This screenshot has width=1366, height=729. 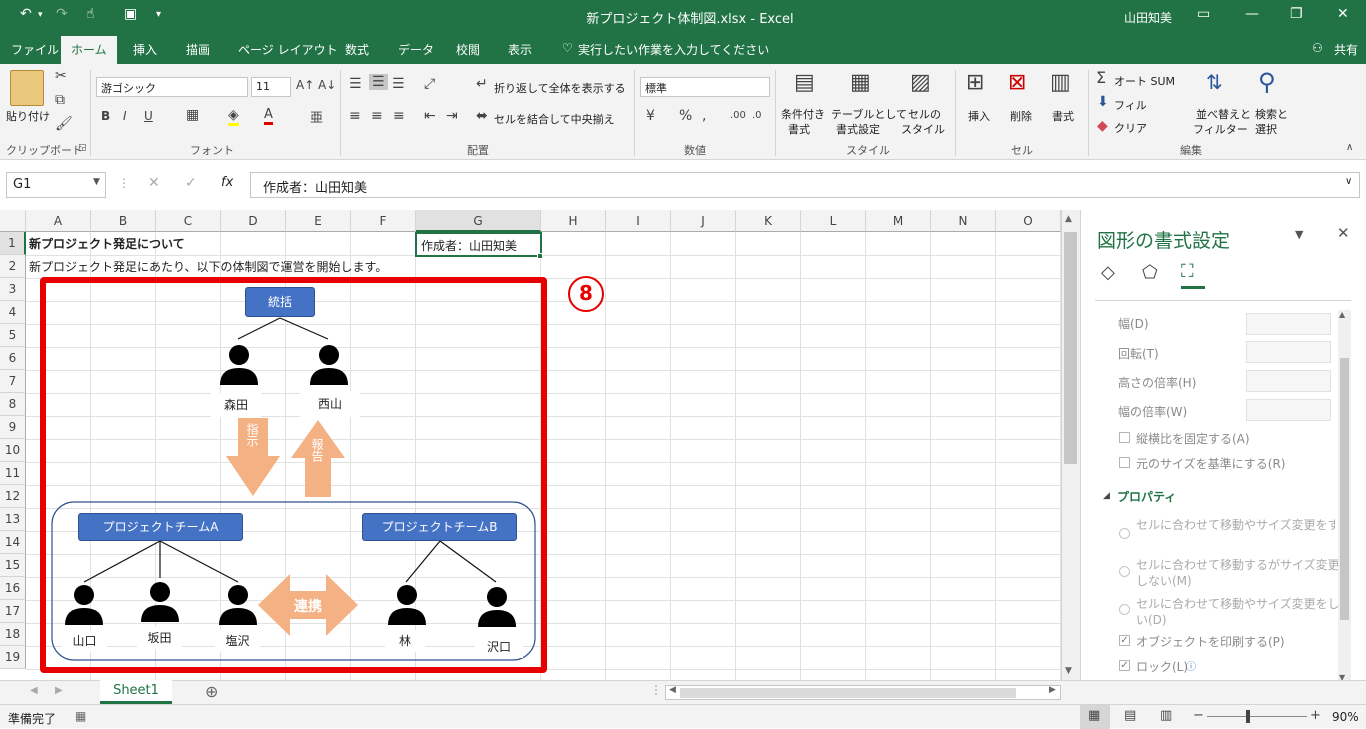 What do you see at coordinates (554, 119) in the screenshot?
I see `merge-center-button: セルを結合して中央揃え` at bounding box center [554, 119].